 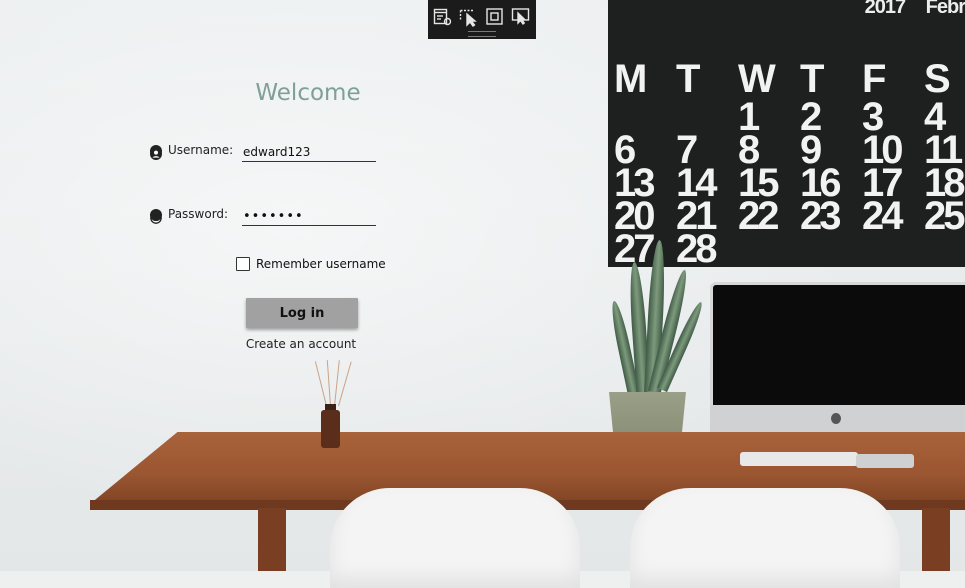 I want to click on select-pointer-icon, so click(x=469, y=17).